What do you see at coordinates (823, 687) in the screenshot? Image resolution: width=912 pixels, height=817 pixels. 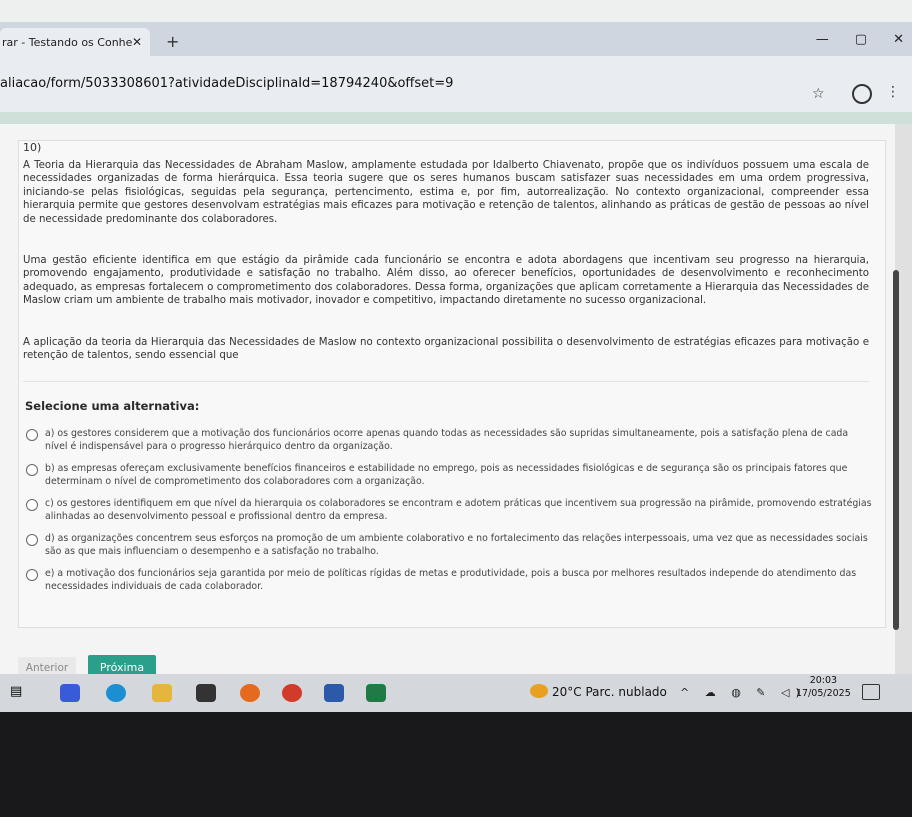 I see `clock: 20:03 17/05/2025` at bounding box center [823, 687].